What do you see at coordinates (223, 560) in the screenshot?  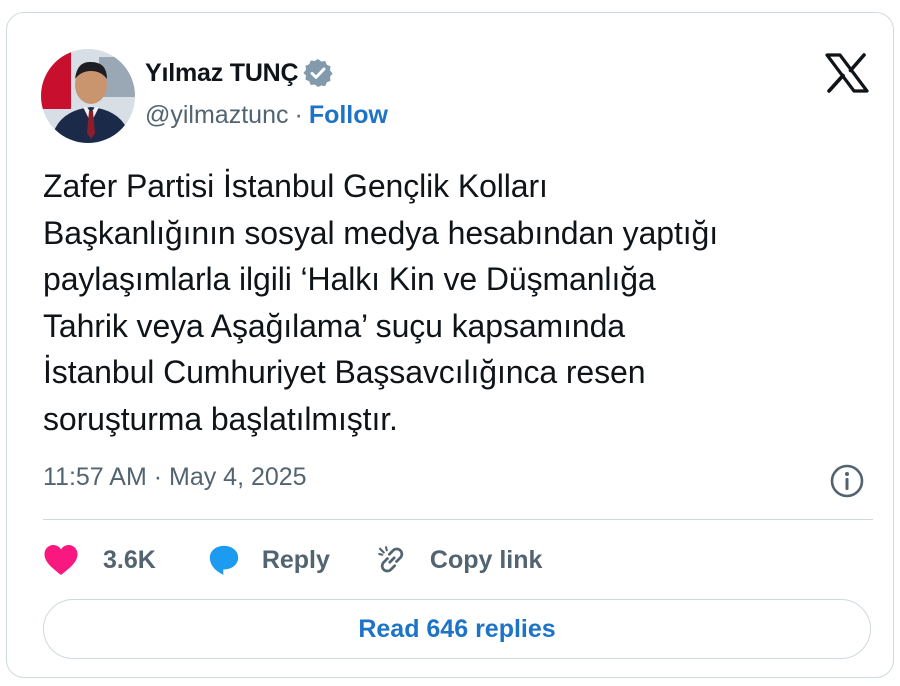 I see `reply-bubble-icon` at bounding box center [223, 560].